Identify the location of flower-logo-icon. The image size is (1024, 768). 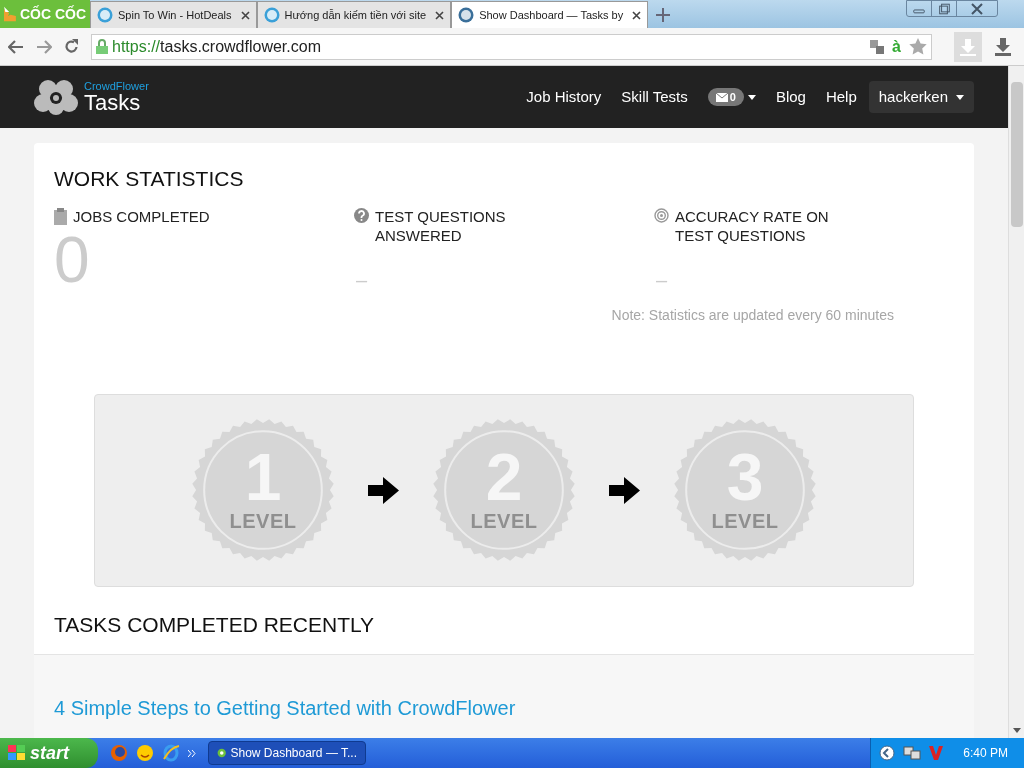
(57, 97).